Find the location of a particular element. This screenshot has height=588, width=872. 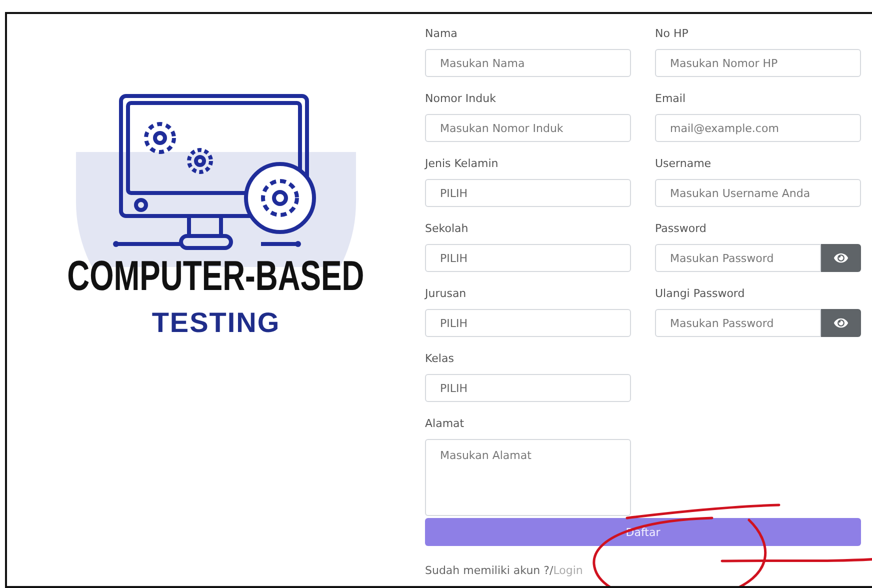

input-field: Masukan Username Anda is located at coordinates (758, 193).